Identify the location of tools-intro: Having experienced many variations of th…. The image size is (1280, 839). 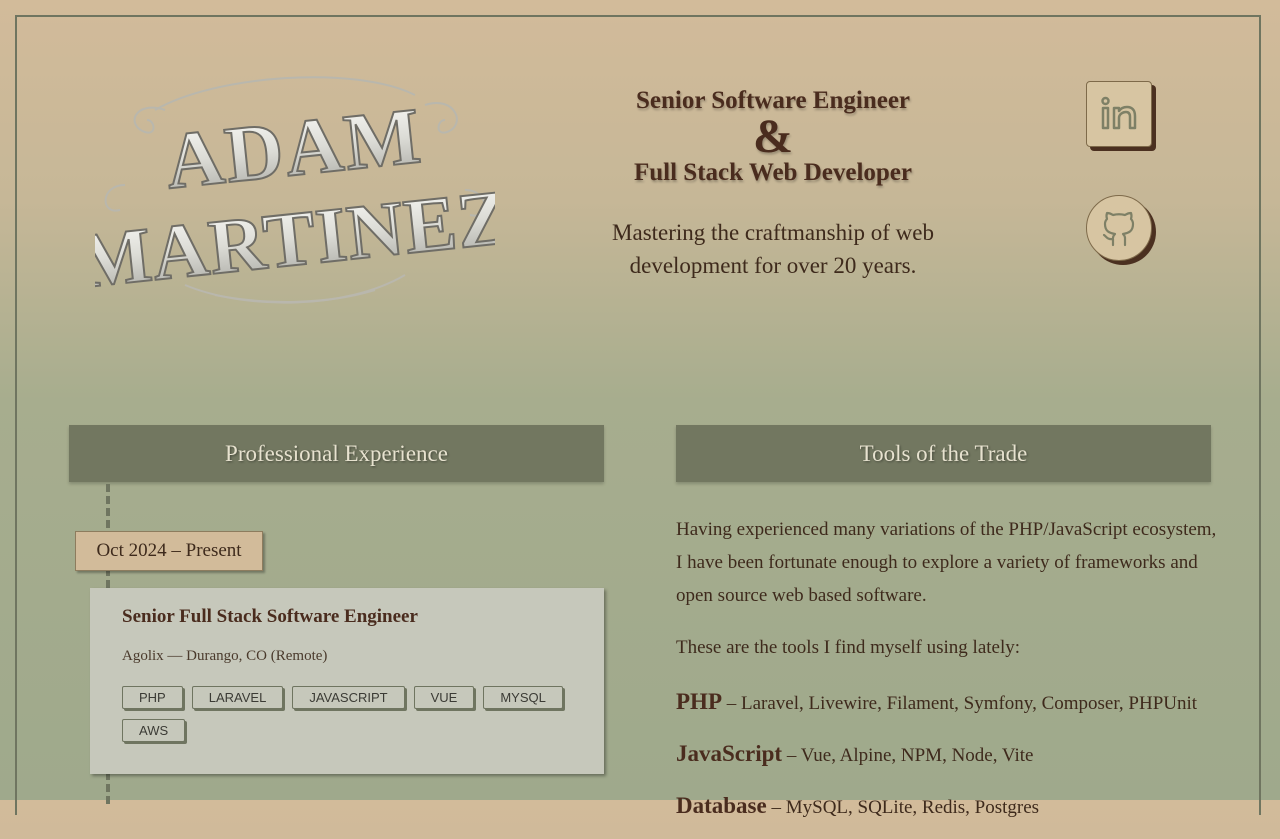
(946, 562).